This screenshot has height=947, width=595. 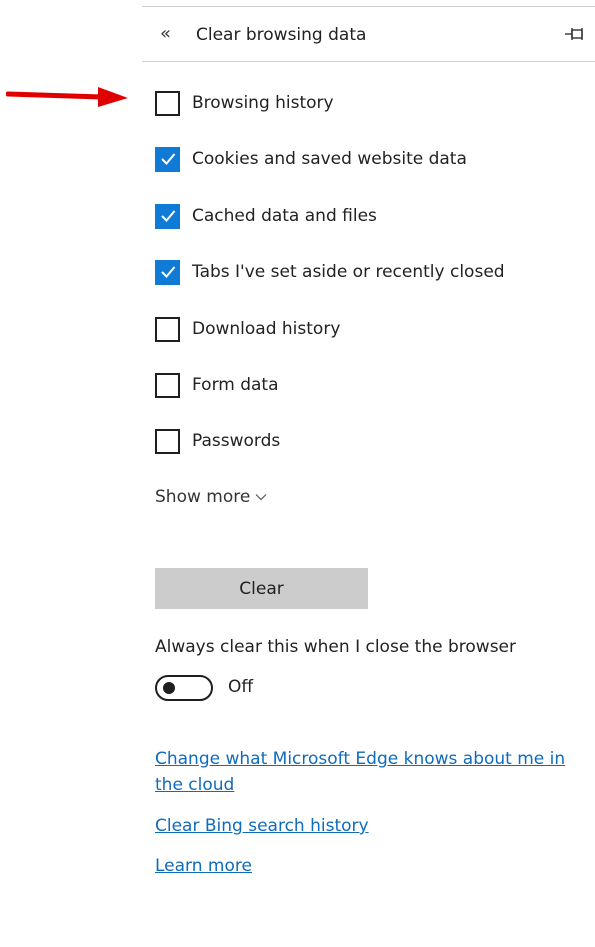 I want to click on checkbox-row-cached-data: Cached data and files, so click(x=266, y=216).